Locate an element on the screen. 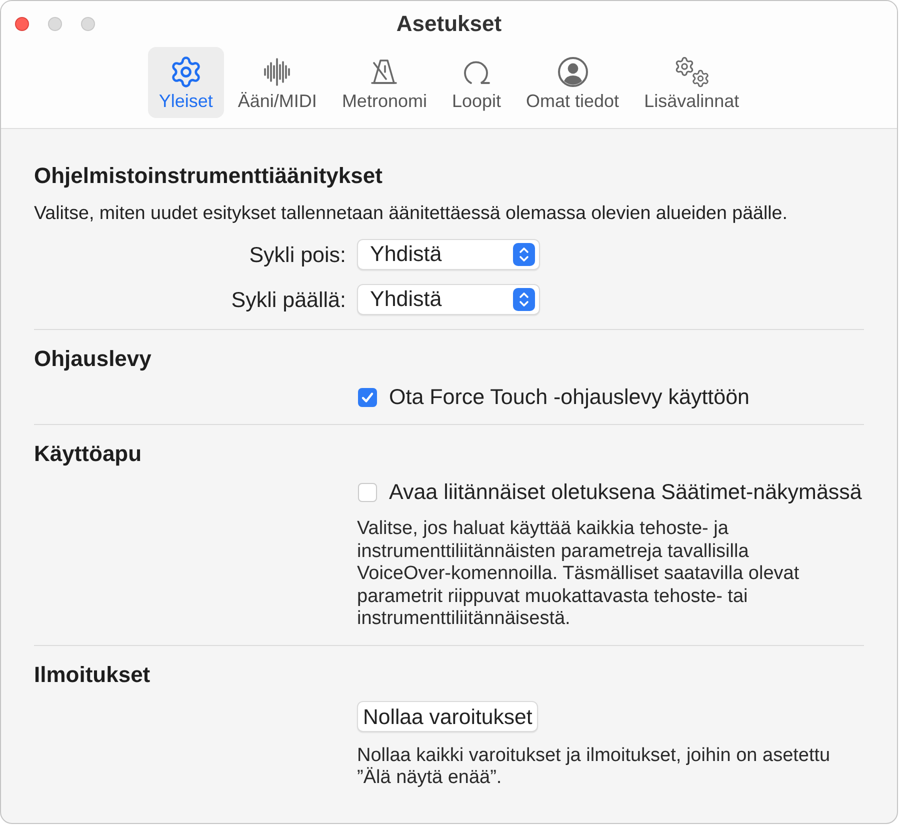  toolbar-tab: Lisävalinnat is located at coordinates (691, 82).